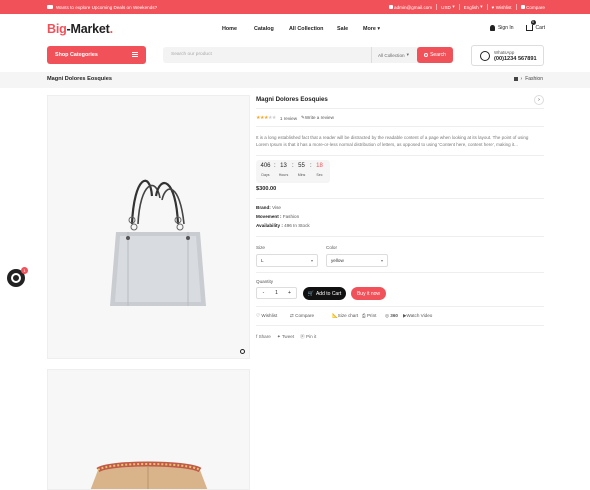 The height and width of the screenshot is (490, 590). What do you see at coordinates (394, 316) in the screenshot?
I see `360-action: ◎ 360` at bounding box center [394, 316].